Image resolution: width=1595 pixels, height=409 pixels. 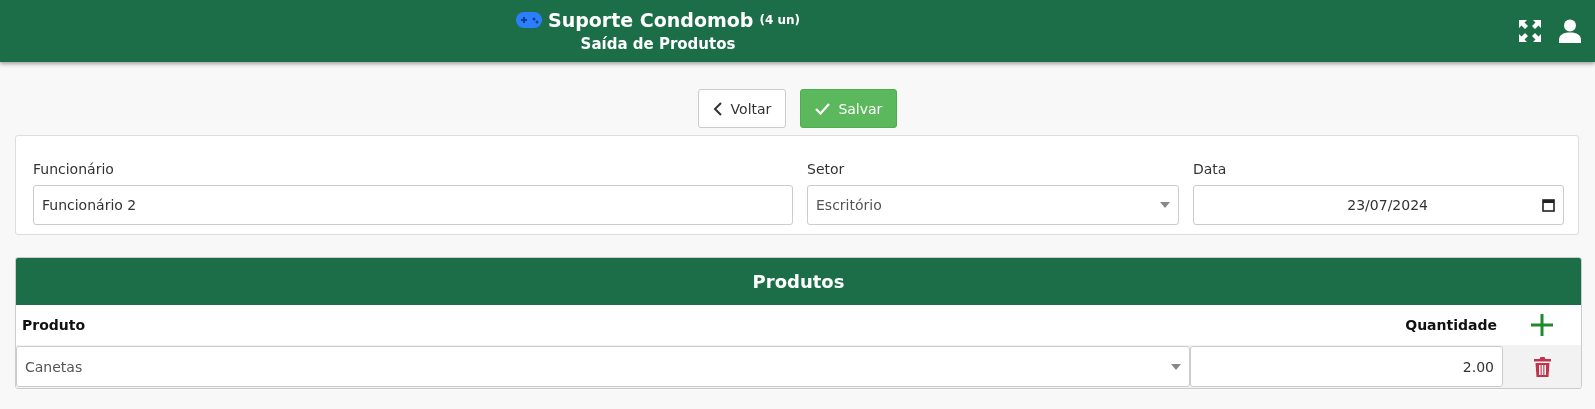 What do you see at coordinates (1542, 325) in the screenshot?
I see `add-icon` at bounding box center [1542, 325].